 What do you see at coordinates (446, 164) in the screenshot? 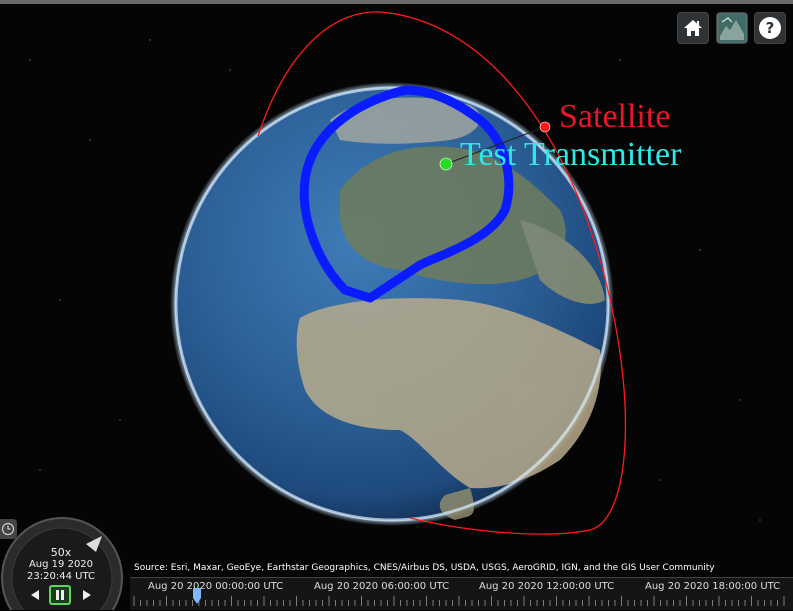
I see `transmitter-marker` at bounding box center [446, 164].